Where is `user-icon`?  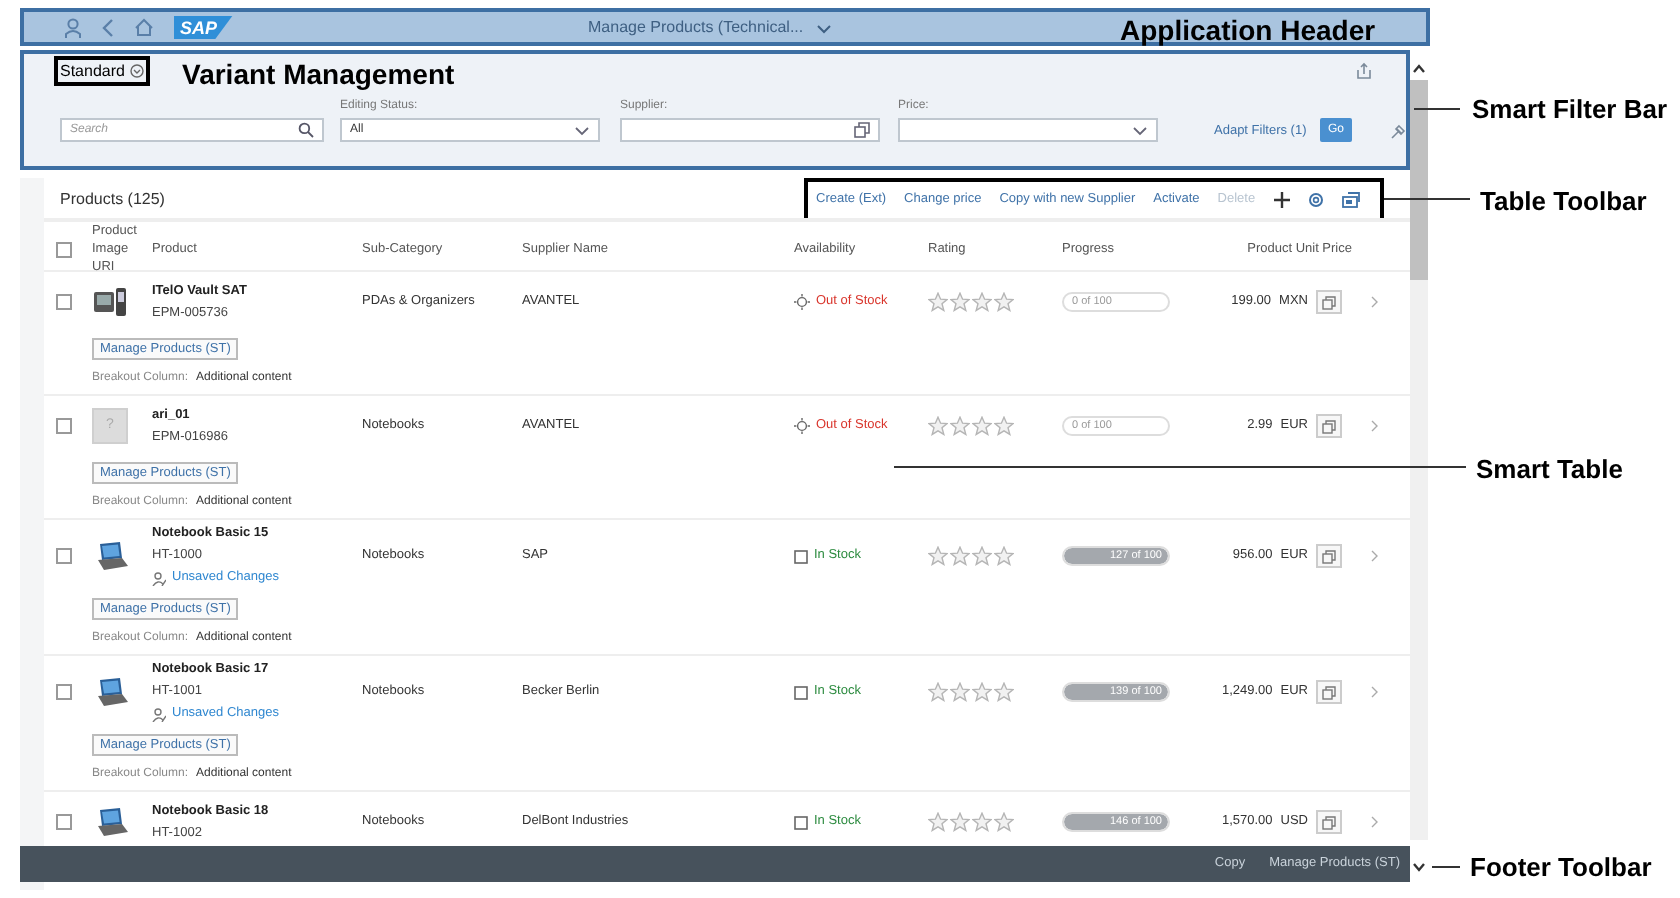 user-icon is located at coordinates (73, 27).